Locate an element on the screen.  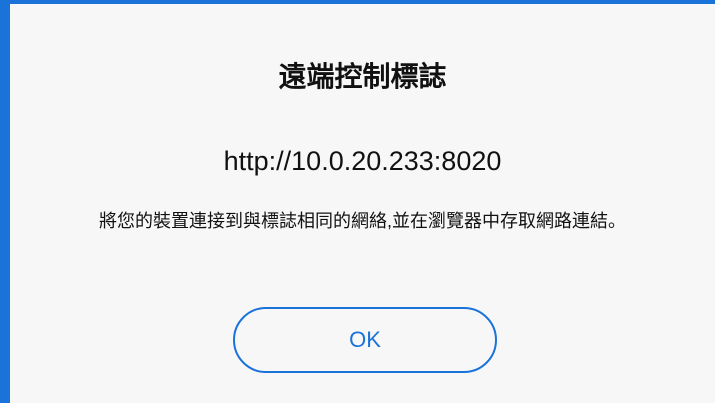
remote-url: http://10.0.20.233:8020 is located at coordinates (362, 161).